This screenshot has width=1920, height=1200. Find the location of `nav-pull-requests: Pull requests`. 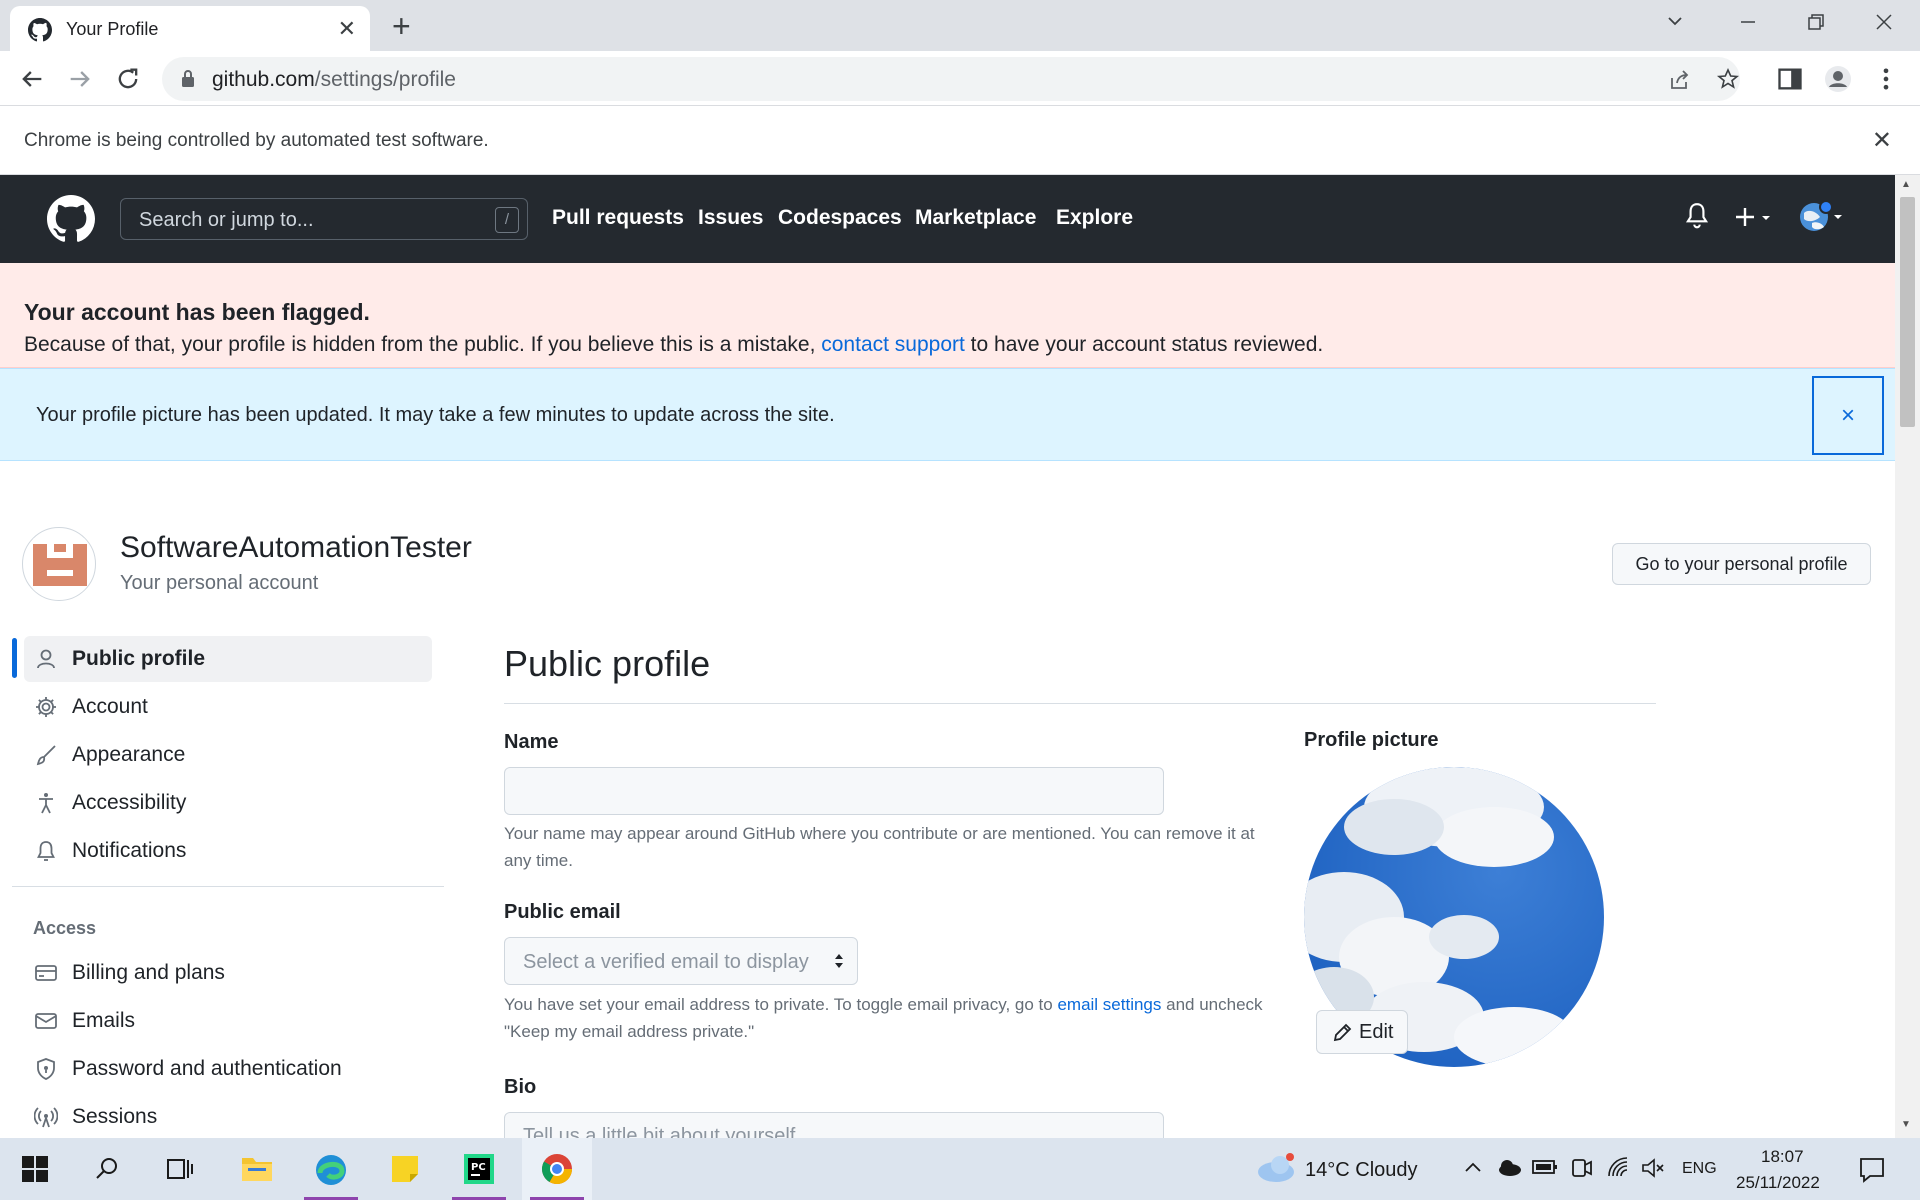

nav-pull-requests: Pull requests is located at coordinates (618, 218).